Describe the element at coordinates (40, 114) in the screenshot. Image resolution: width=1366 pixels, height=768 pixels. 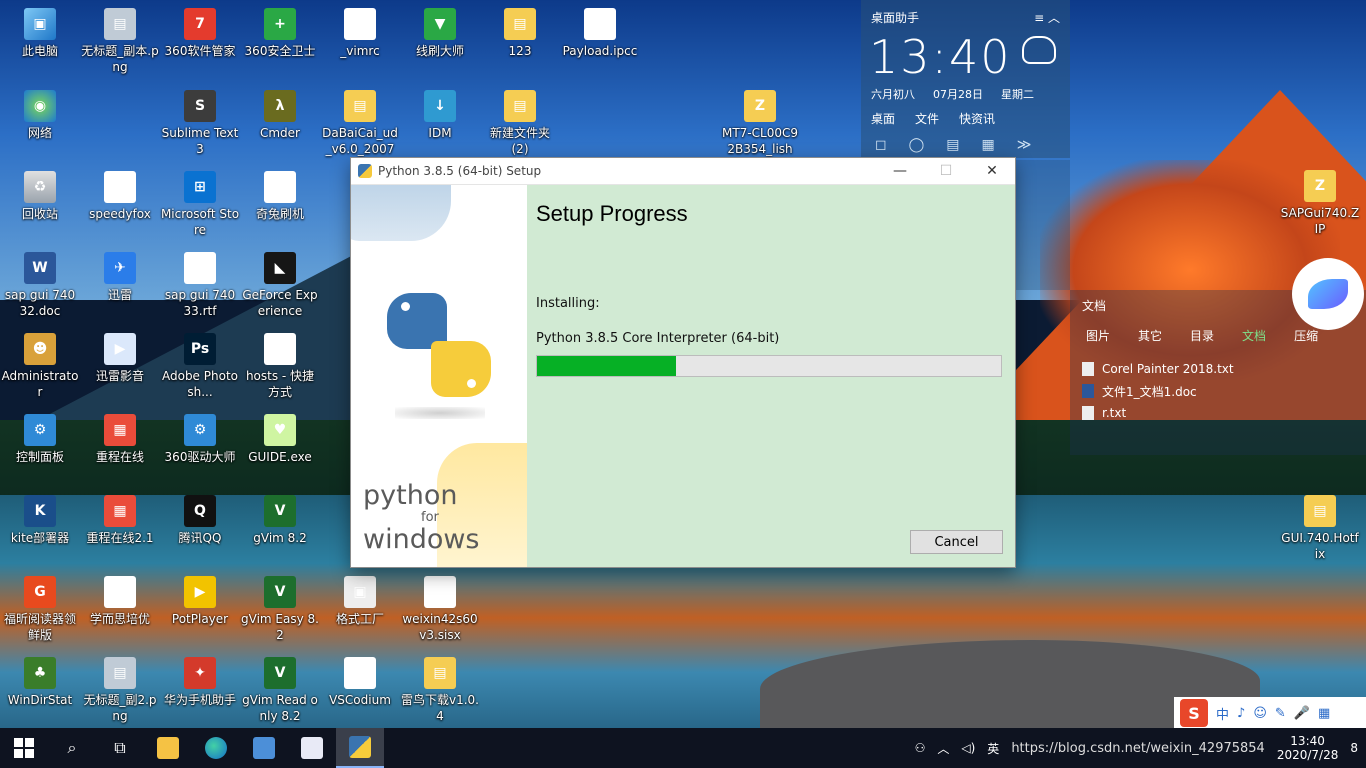
I see `desktop-icon-network: ◉ 网络` at that location.